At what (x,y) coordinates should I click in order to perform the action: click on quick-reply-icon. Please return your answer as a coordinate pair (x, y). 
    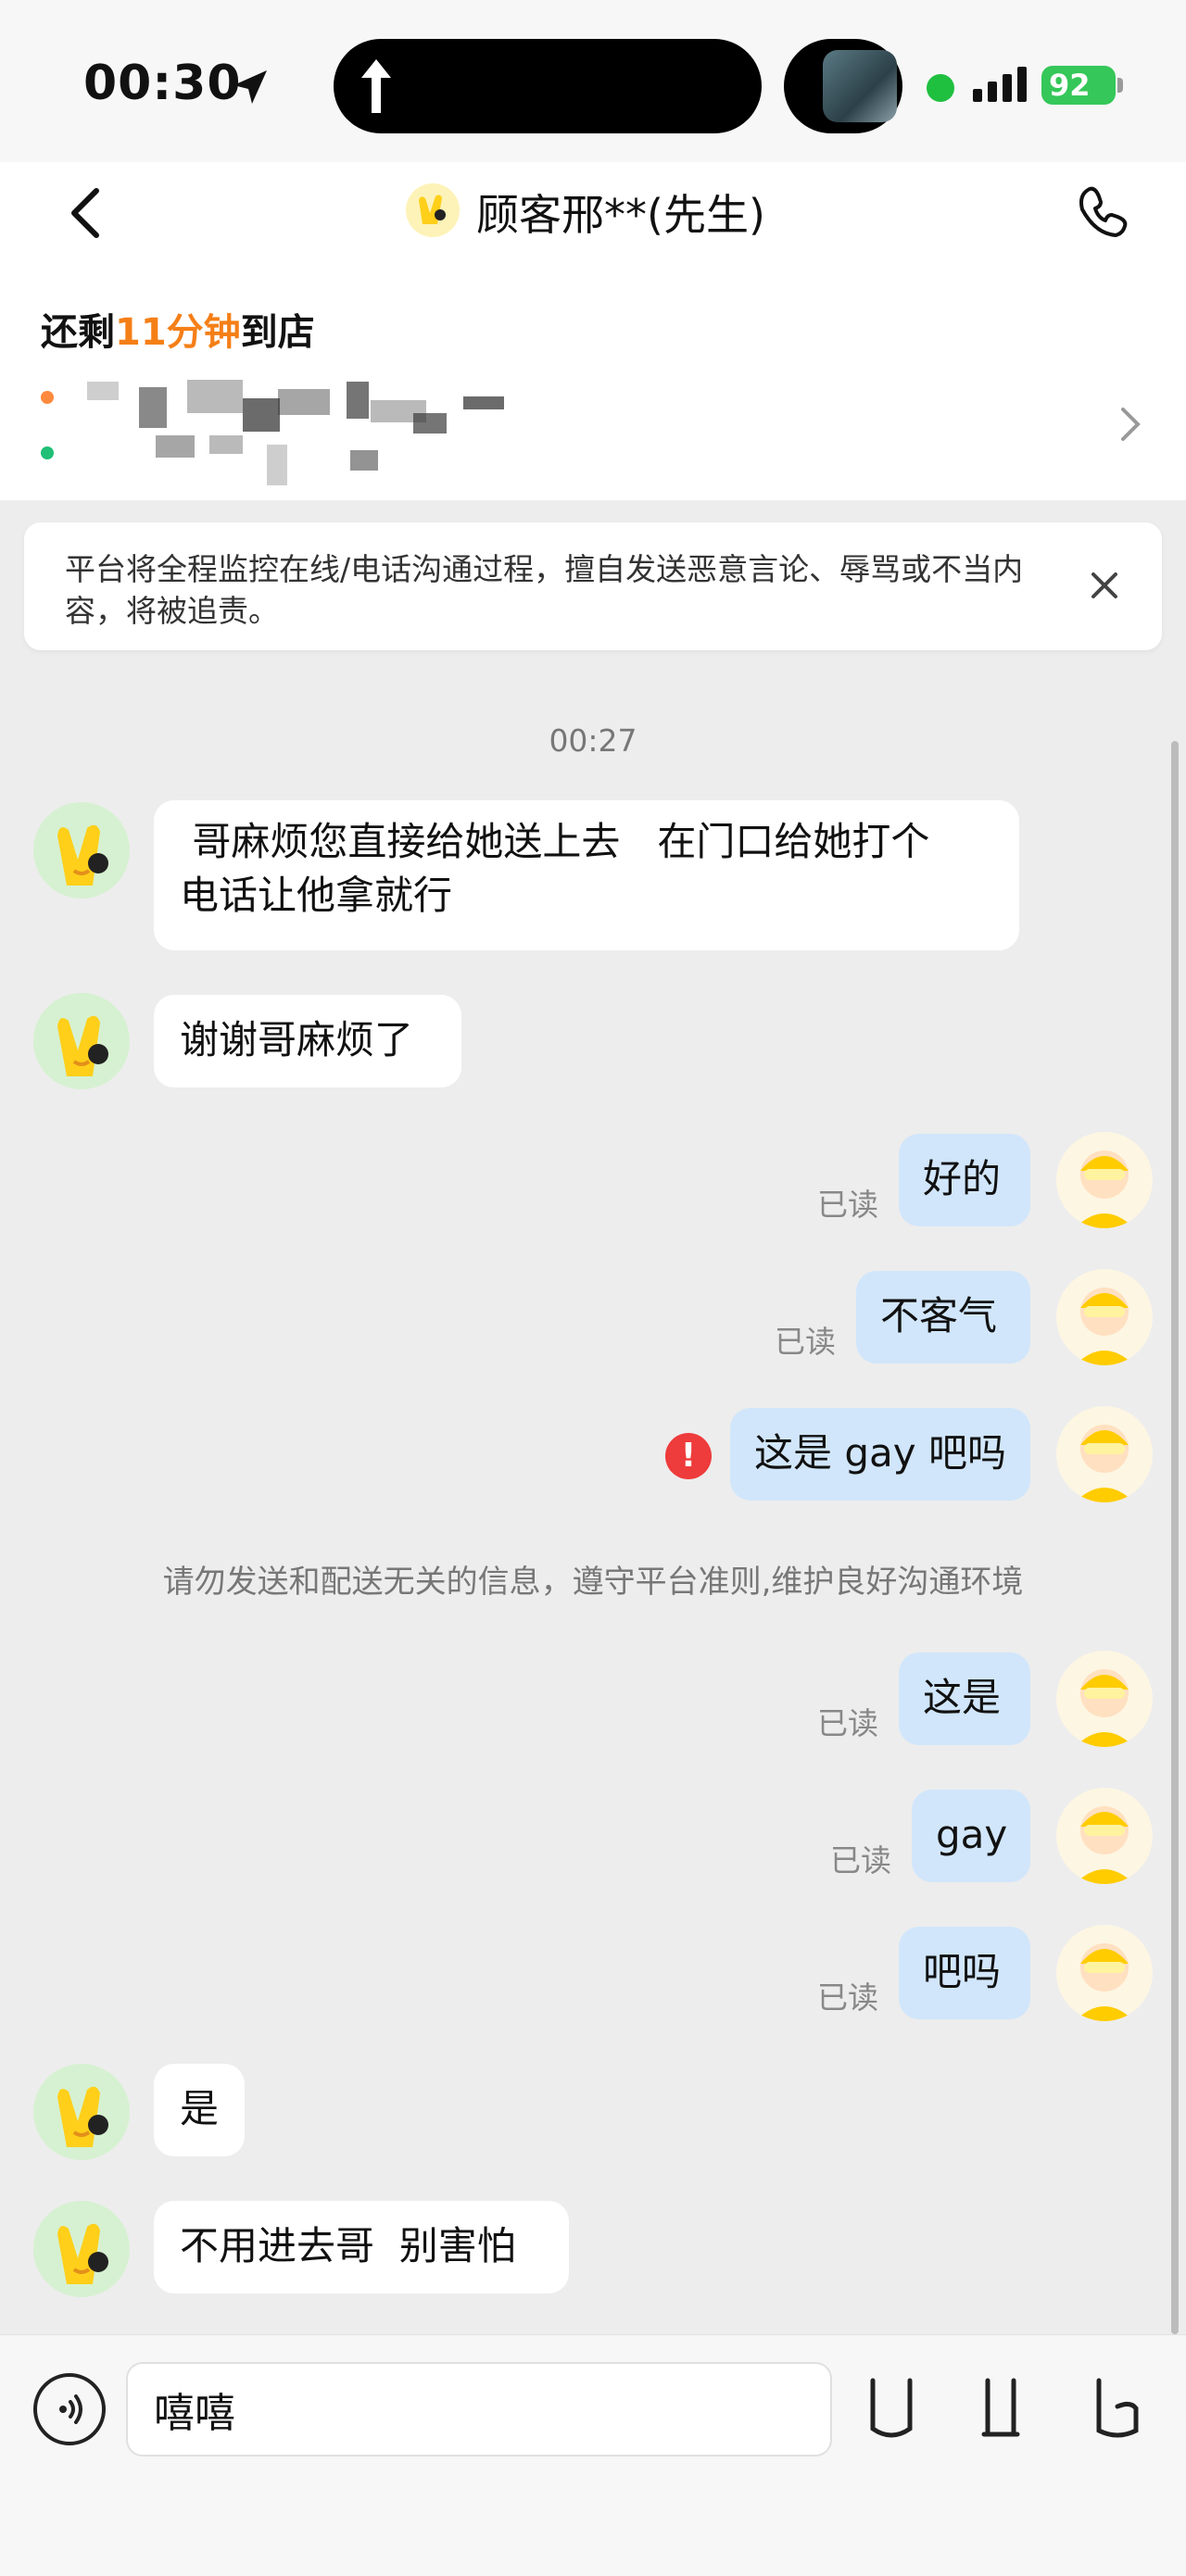
    Looking at the image, I should click on (1002, 2409).